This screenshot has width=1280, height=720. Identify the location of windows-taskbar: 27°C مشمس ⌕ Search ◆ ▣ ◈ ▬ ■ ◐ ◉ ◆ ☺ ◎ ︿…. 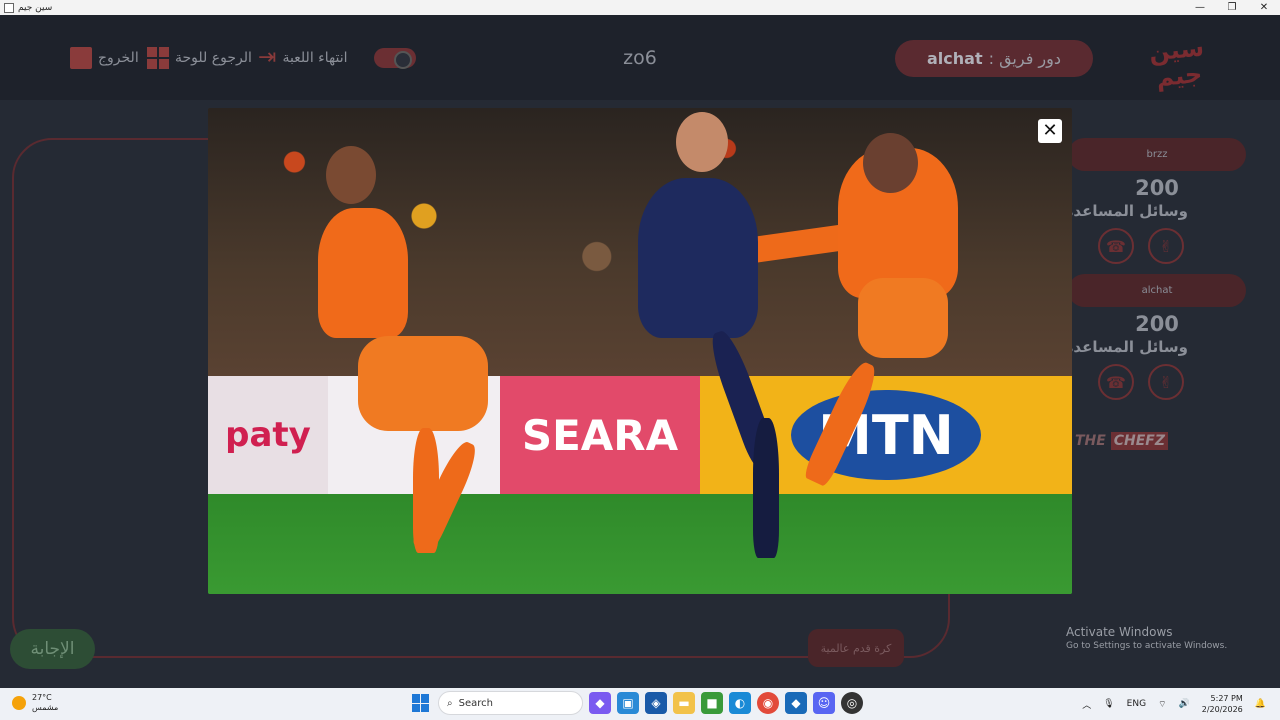
(640, 704).